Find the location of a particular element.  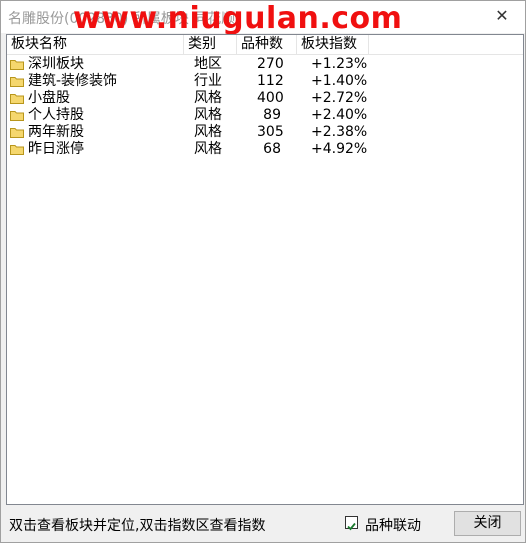

table-row: 两年新股 风格 305 +2.38% is located at coordinates (265, 132).